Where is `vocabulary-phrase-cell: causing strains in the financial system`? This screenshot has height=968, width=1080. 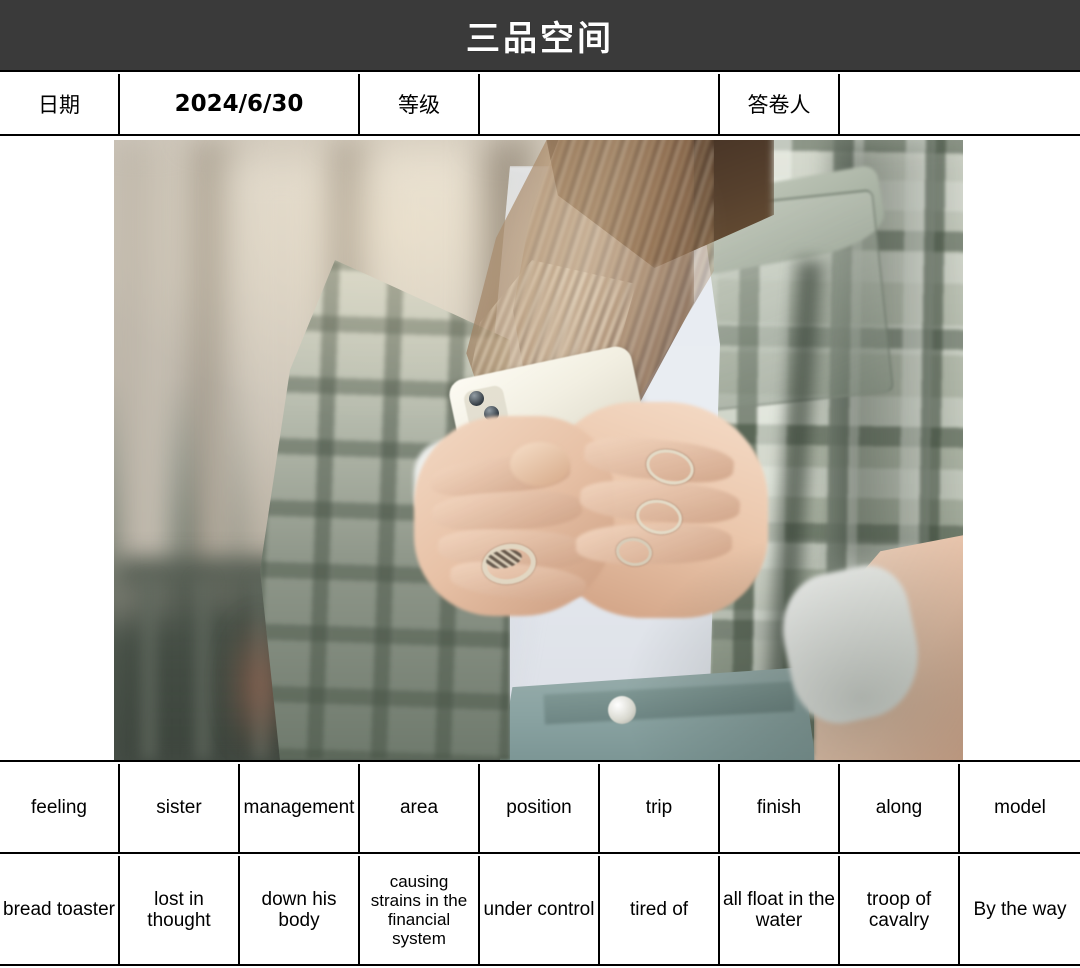 vocabulary-phrase-cell: causing strains in the financial system is located at coordinates (420, 910).